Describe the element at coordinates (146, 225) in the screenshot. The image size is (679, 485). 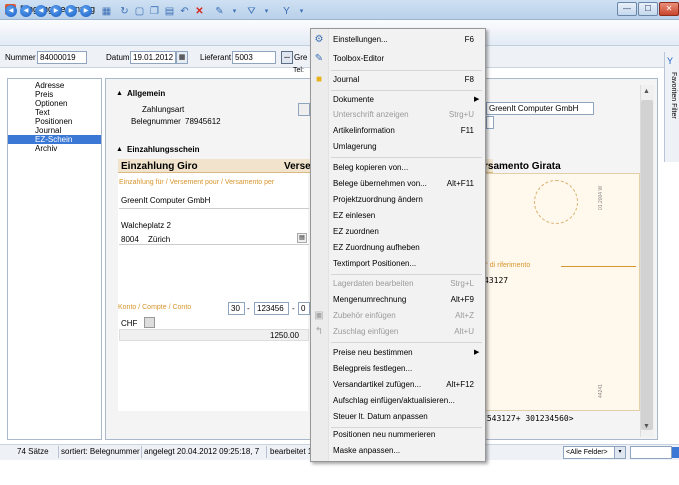
I see `payee-street: Walcheplatz 2` at that location.